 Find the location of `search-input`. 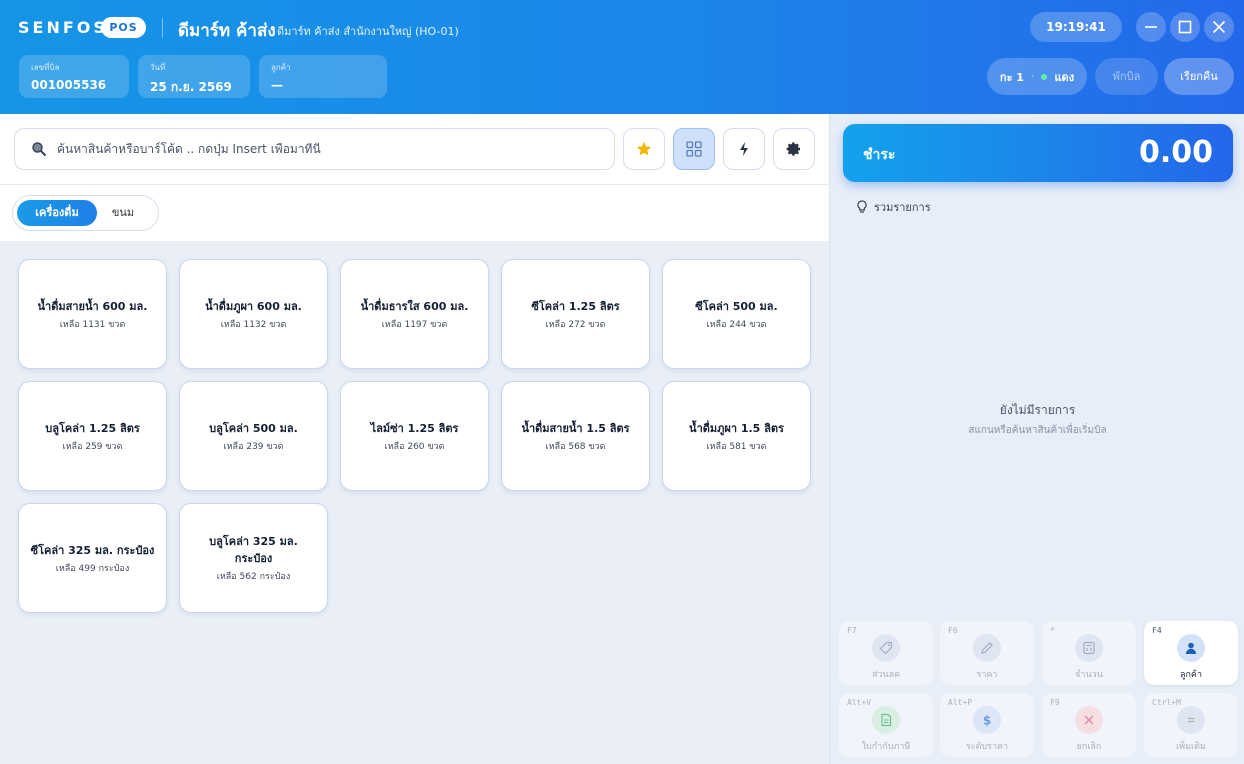

search-input is located at coordinates (317, 149).